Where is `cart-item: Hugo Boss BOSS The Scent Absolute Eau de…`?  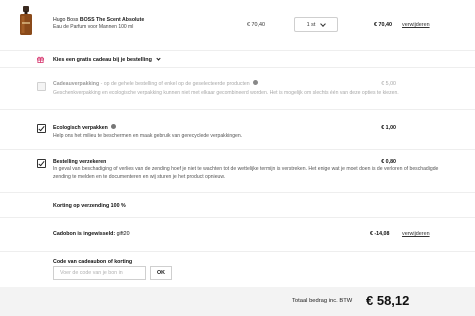
cart-item: Hugo Boss BOSS The Scent Absolute Eau de… is located at coordinates (237, 21).